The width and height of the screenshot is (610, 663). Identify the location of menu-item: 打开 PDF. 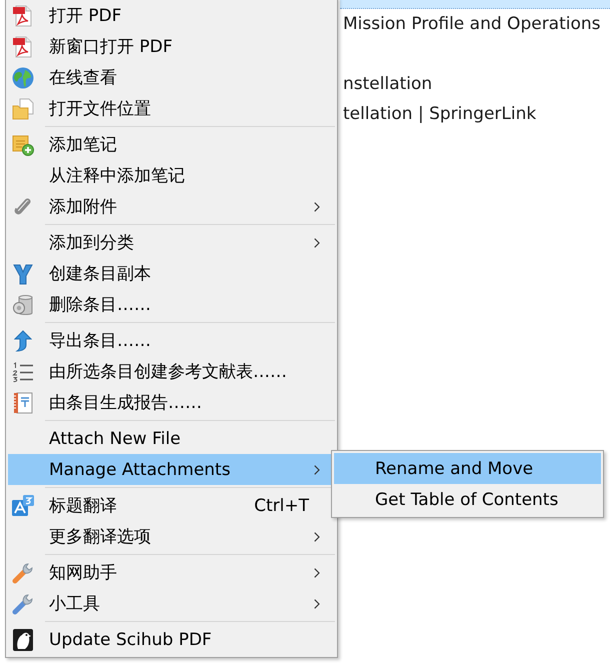
(171, 15).